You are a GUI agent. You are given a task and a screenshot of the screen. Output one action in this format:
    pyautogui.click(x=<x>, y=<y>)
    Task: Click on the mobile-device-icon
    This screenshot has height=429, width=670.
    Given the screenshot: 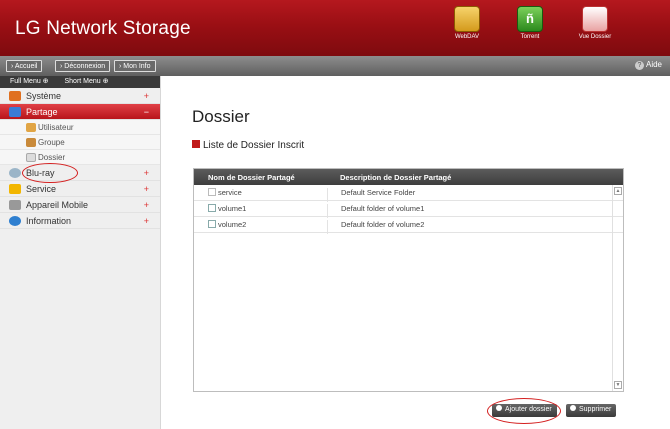 What is the action you would take?
    pyautogui.click(x=15, y=205)
    